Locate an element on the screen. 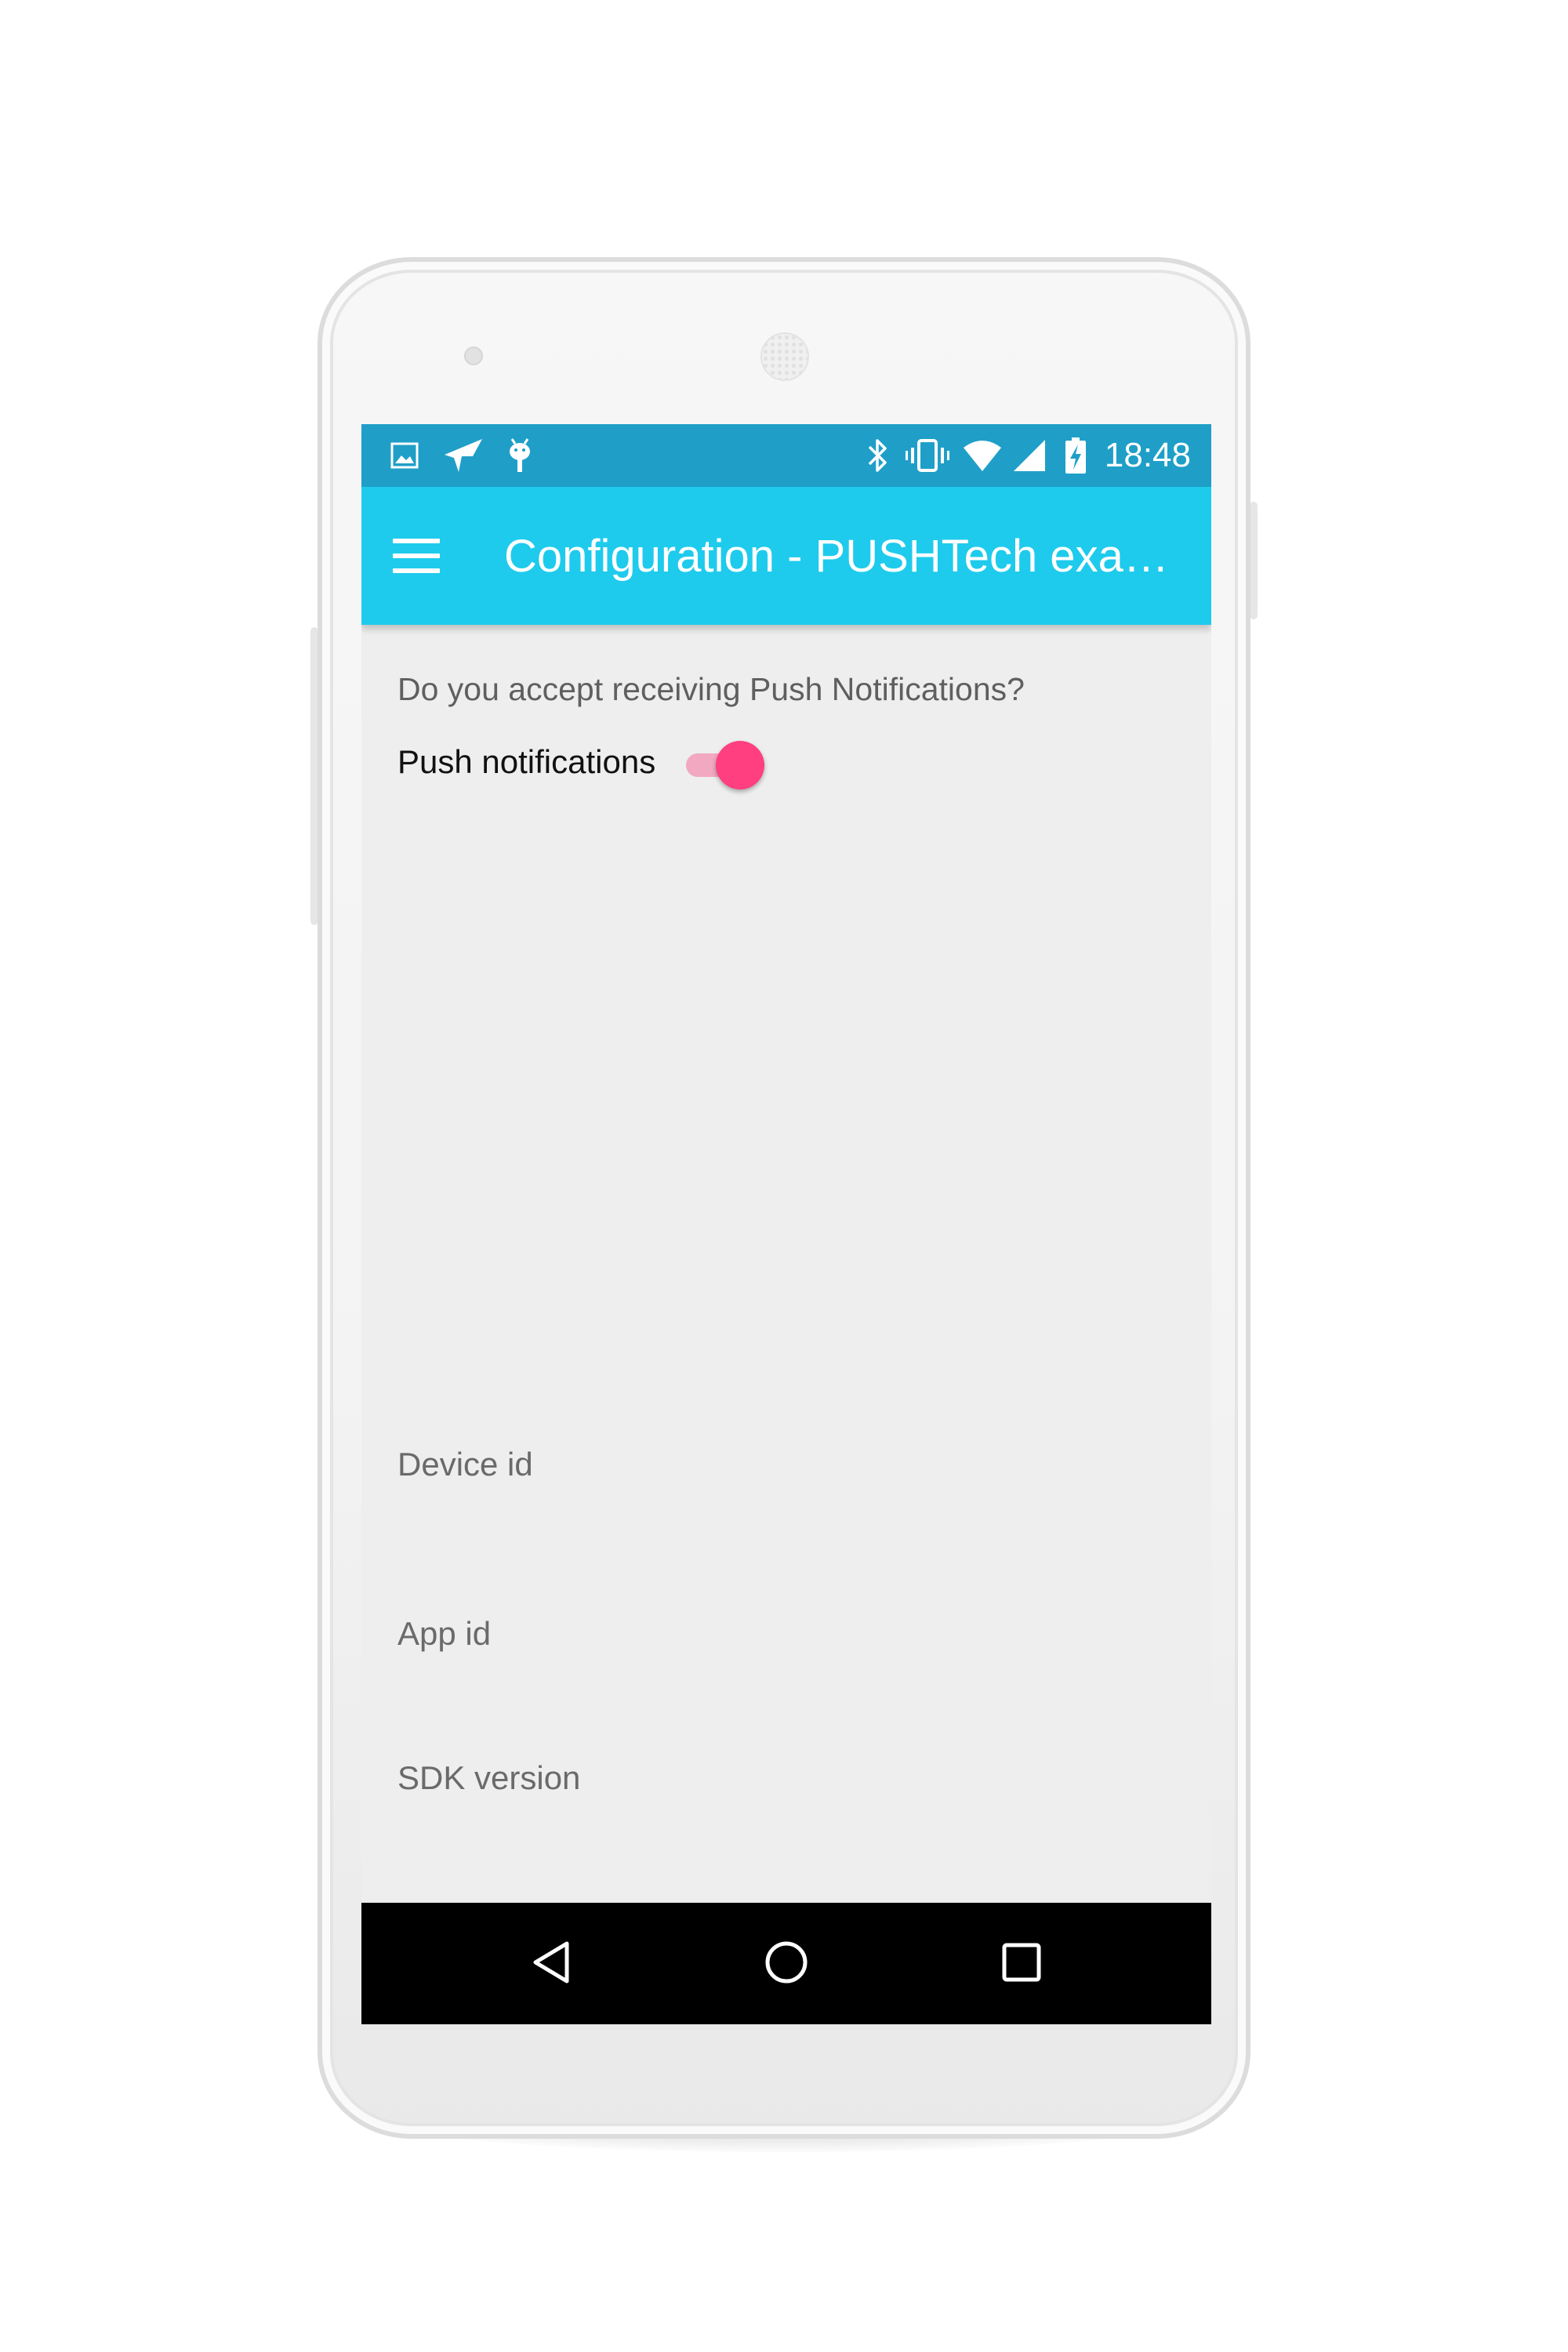  front-camera is located at coordinates (473, 356).